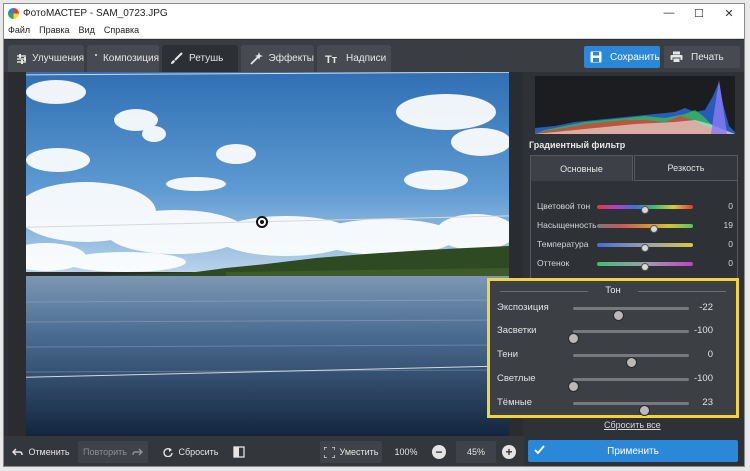  I want to click on exposure-slider-track, so click(631, 314).